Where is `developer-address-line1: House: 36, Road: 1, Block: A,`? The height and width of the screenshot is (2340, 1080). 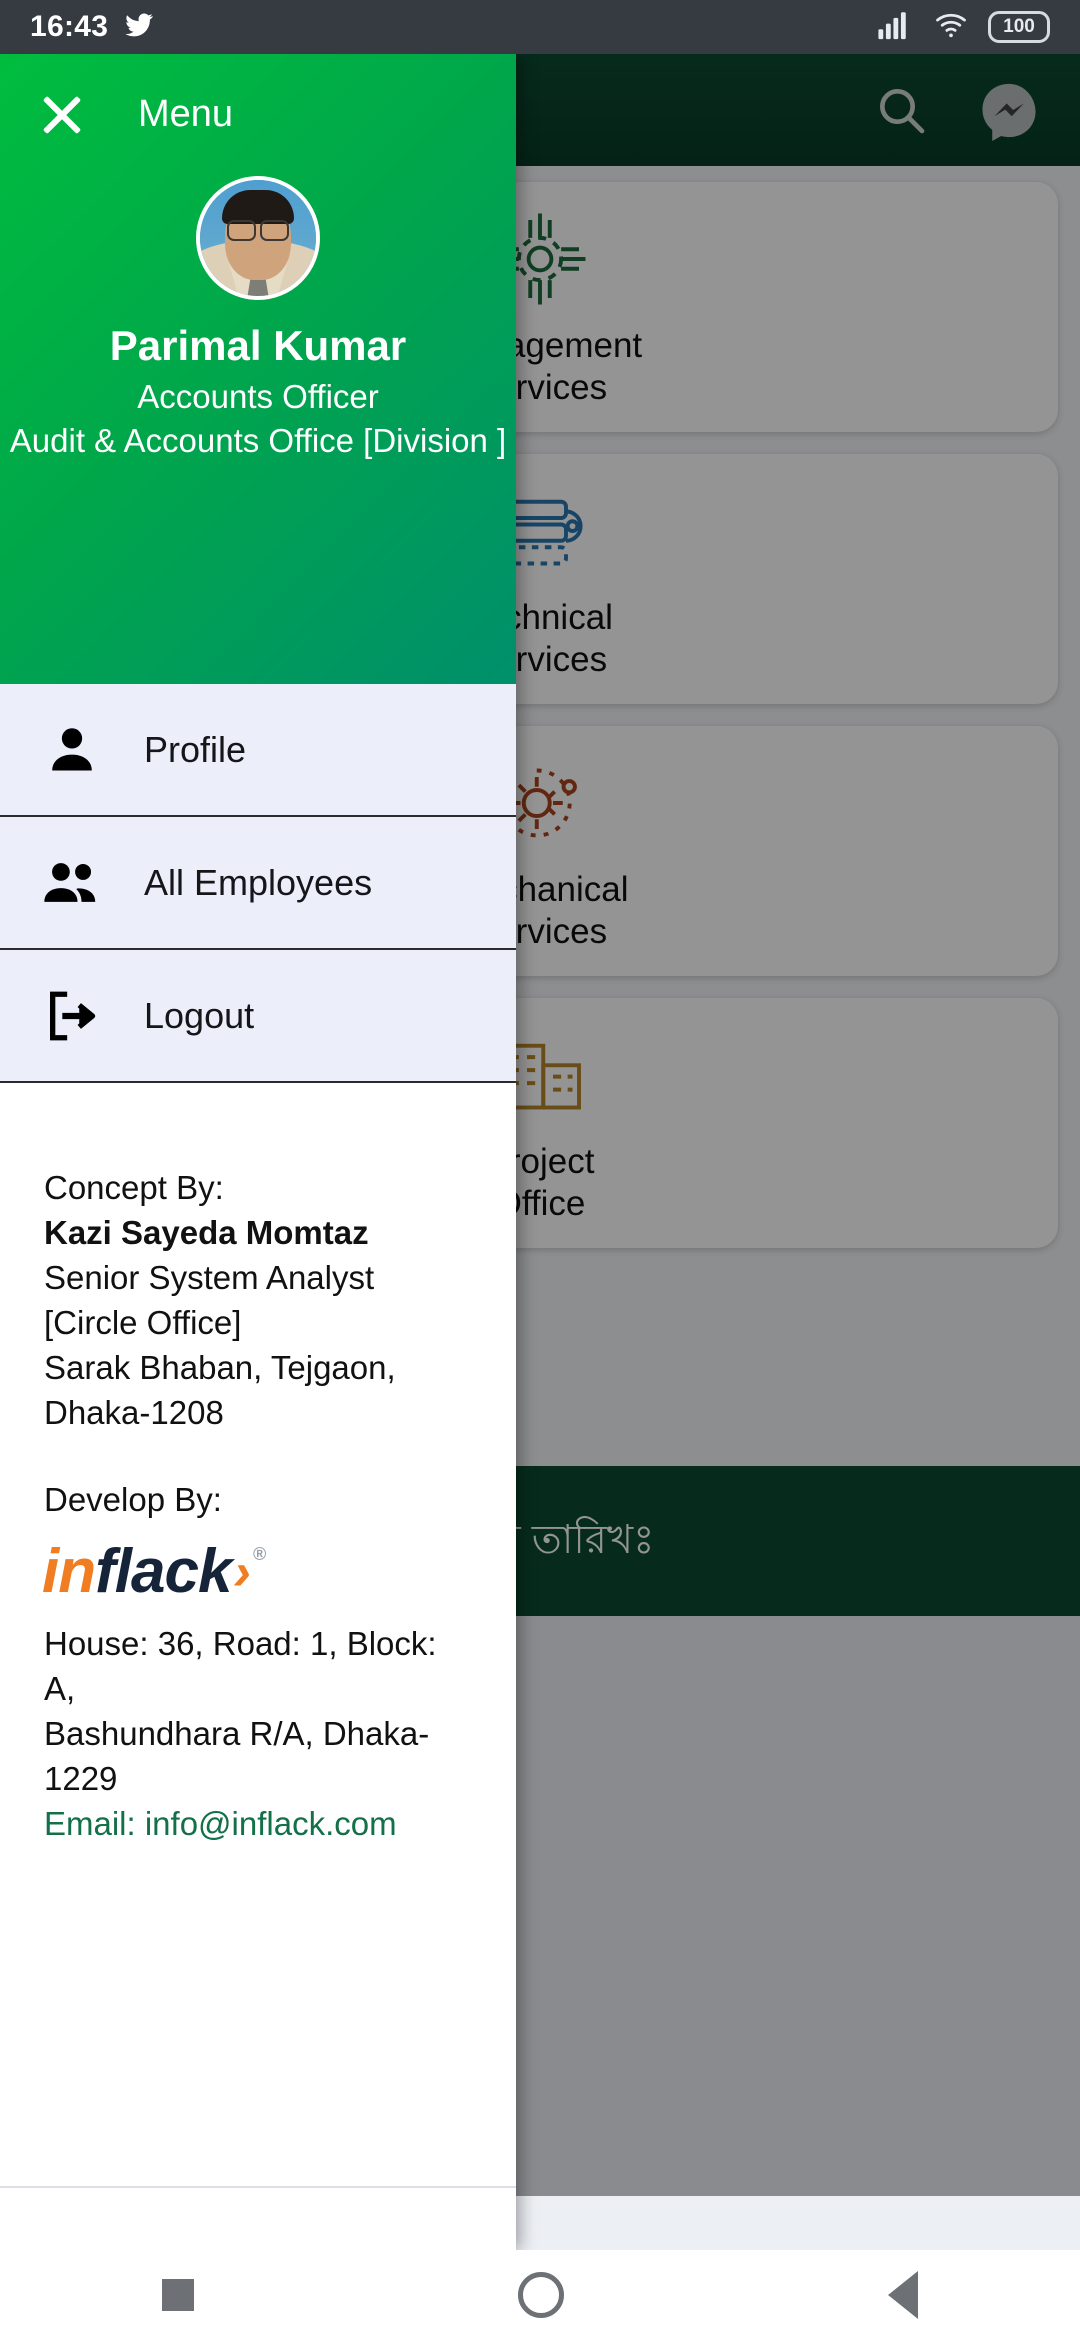
developer-address-line1: House: 36, Road: 1, Block: A, is located at coordinates (240, 1666).